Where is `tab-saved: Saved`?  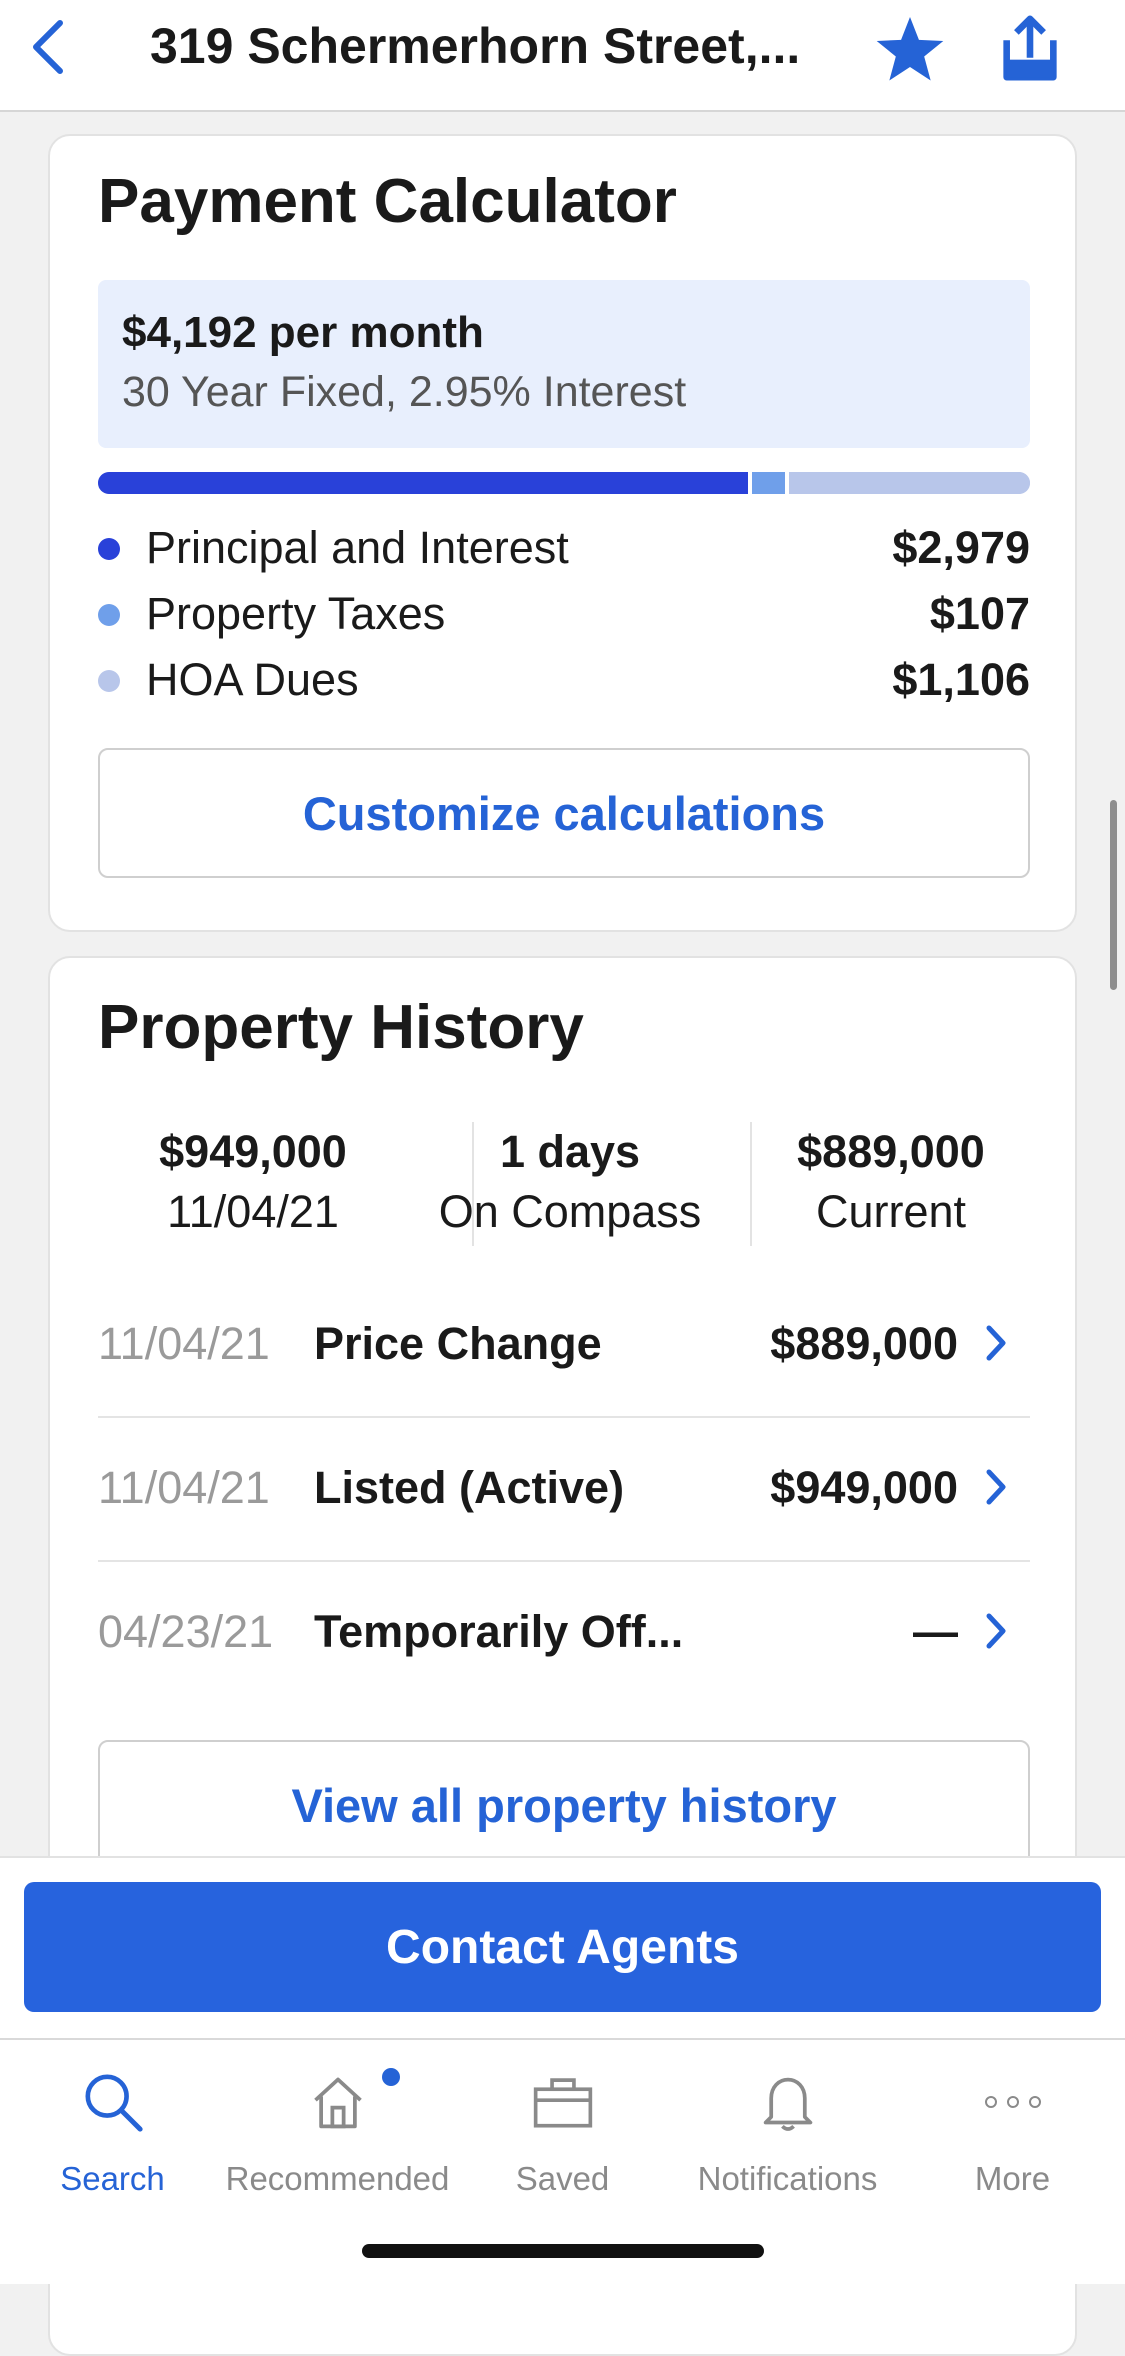 tab-saved: Saved is located at coordinates (562, 2137).